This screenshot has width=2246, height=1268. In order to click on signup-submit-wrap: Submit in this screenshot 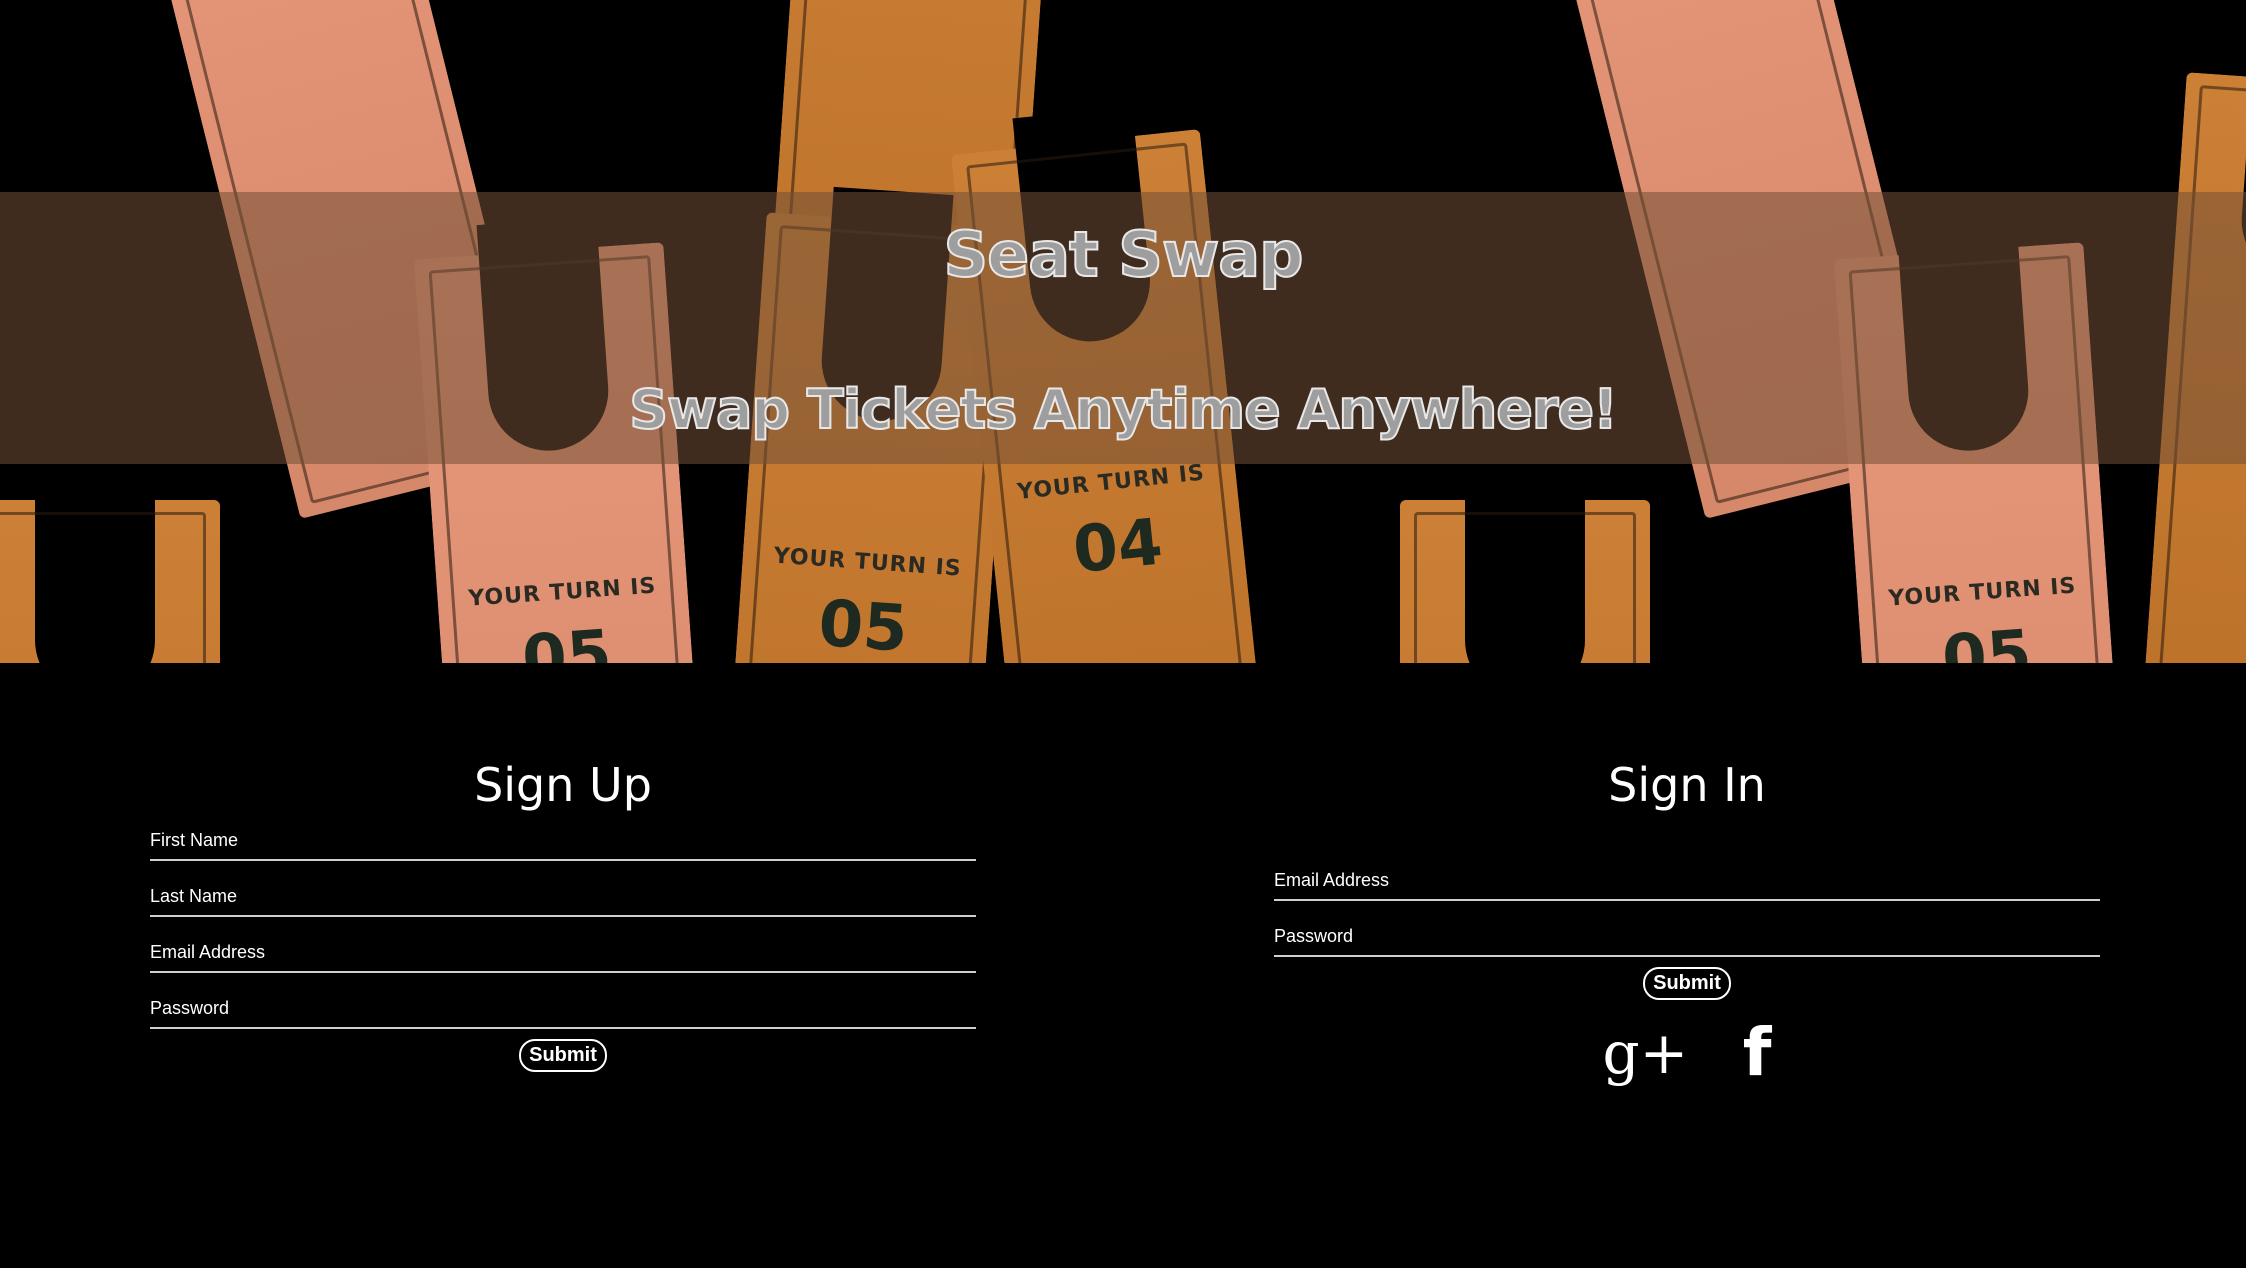, I will do `click(563, 1055)`.